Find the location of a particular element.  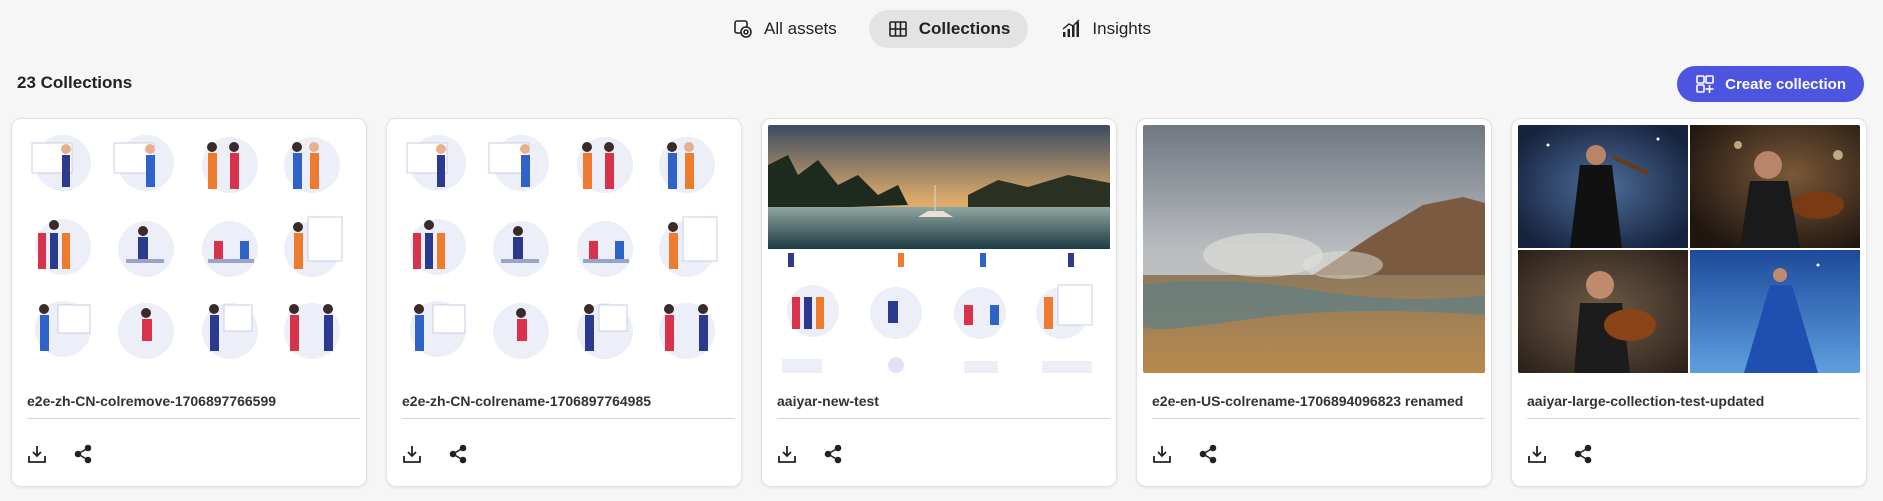

collection-title: aaiyar-large-collection-test-updated is located at coordinates (1692, 401).